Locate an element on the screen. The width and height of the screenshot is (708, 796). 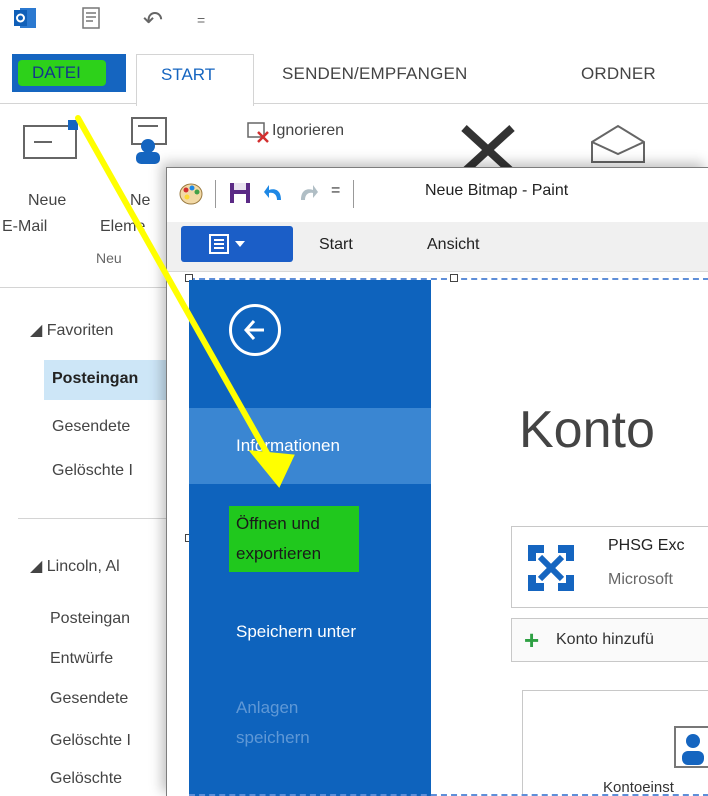
add-account-button: + Konto hinzufü is located at coordinates (609, 640).